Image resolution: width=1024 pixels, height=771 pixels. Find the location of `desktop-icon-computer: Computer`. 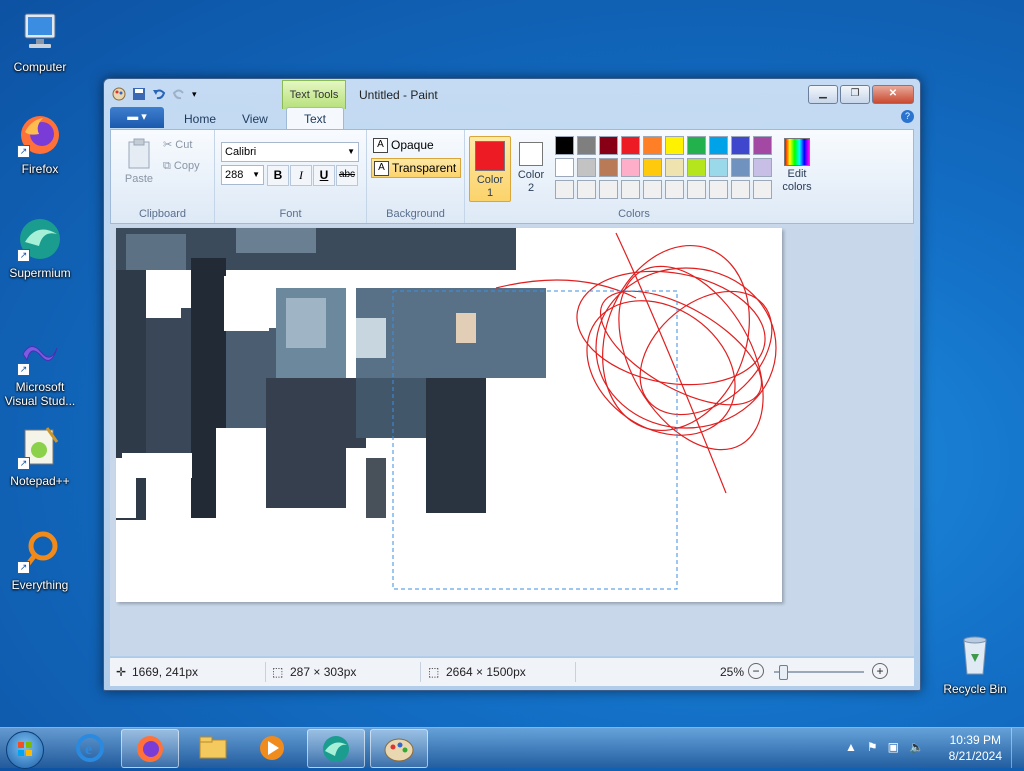

desktop-icon-computer: Computer is located at coordinates (40, 42).